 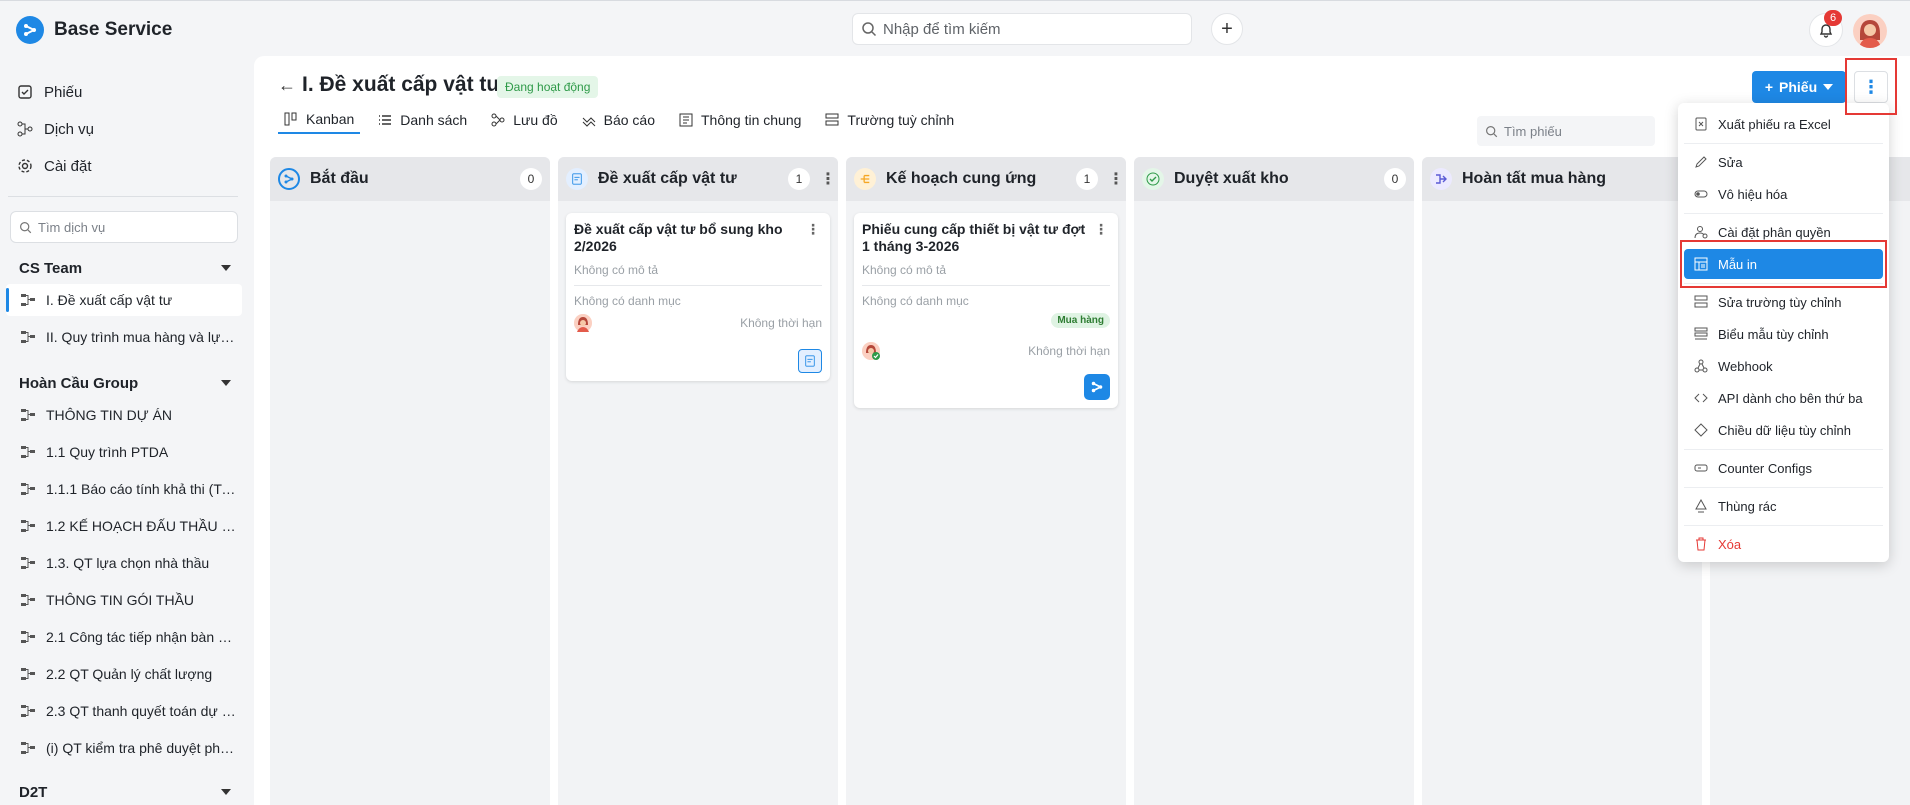 What do you see at coordinates (1783, 506) in the screenshot?
I see `menu-item-recycle-bin: Thùng rác` at bounding box center [1783, 506].